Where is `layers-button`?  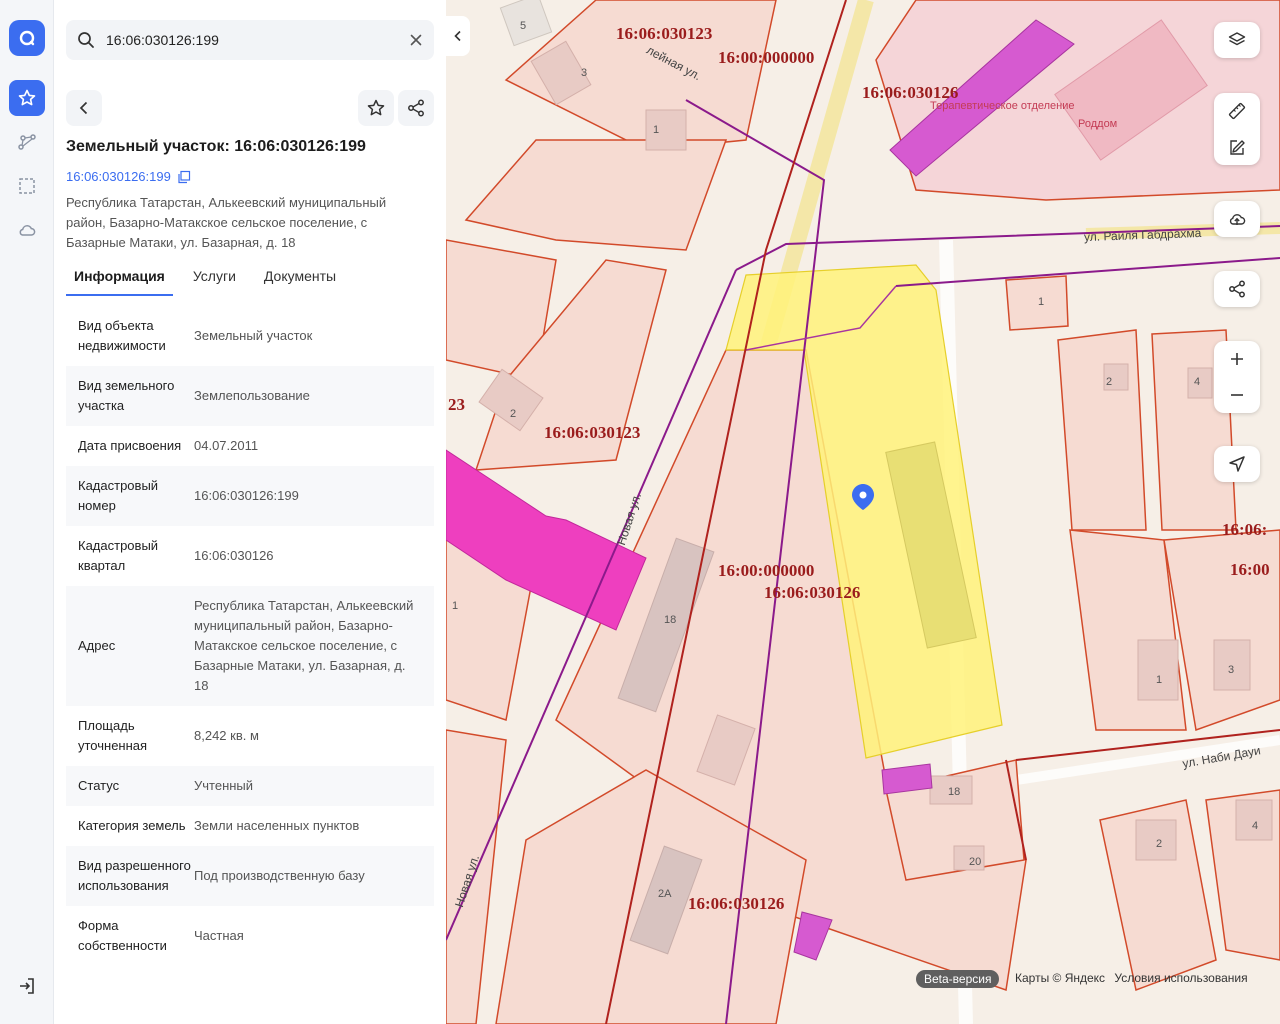
layers-button is located at coordinates (1237, 40).